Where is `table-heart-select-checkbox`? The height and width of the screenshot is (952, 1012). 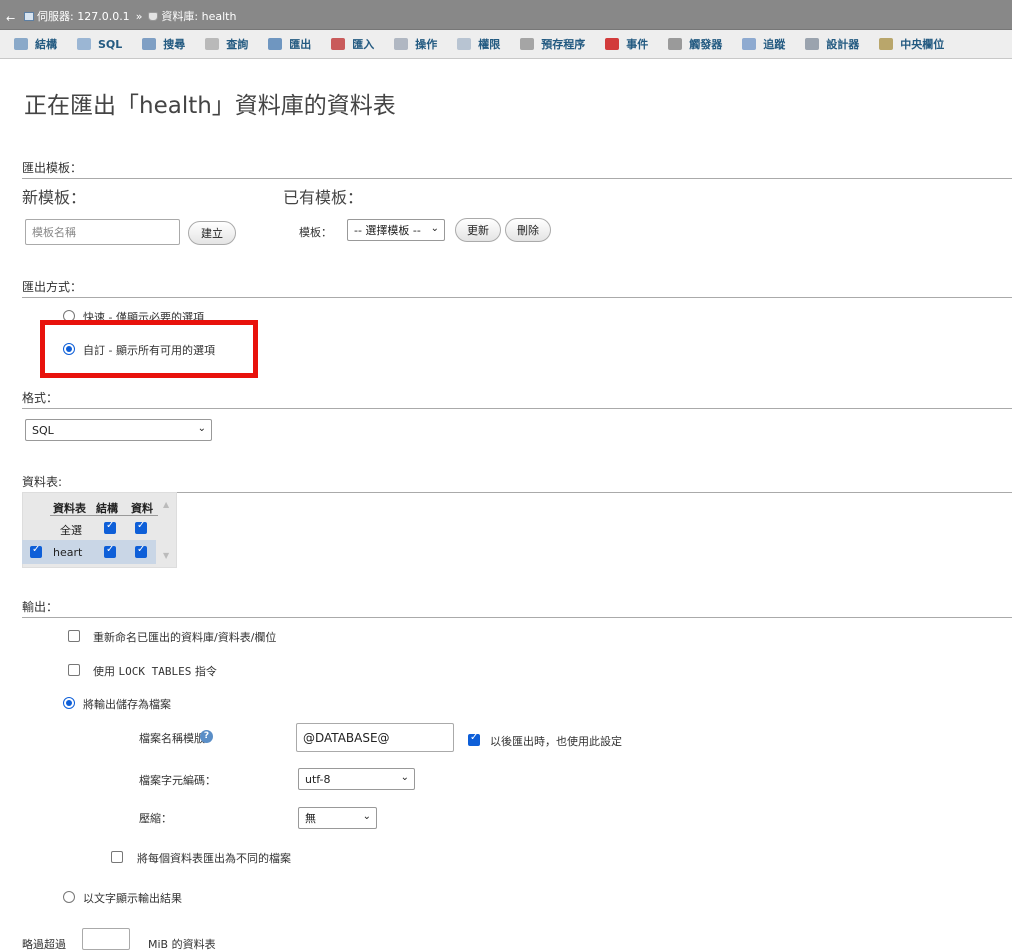 table-heart-select-checkbox is located at coordinates (36, 551).